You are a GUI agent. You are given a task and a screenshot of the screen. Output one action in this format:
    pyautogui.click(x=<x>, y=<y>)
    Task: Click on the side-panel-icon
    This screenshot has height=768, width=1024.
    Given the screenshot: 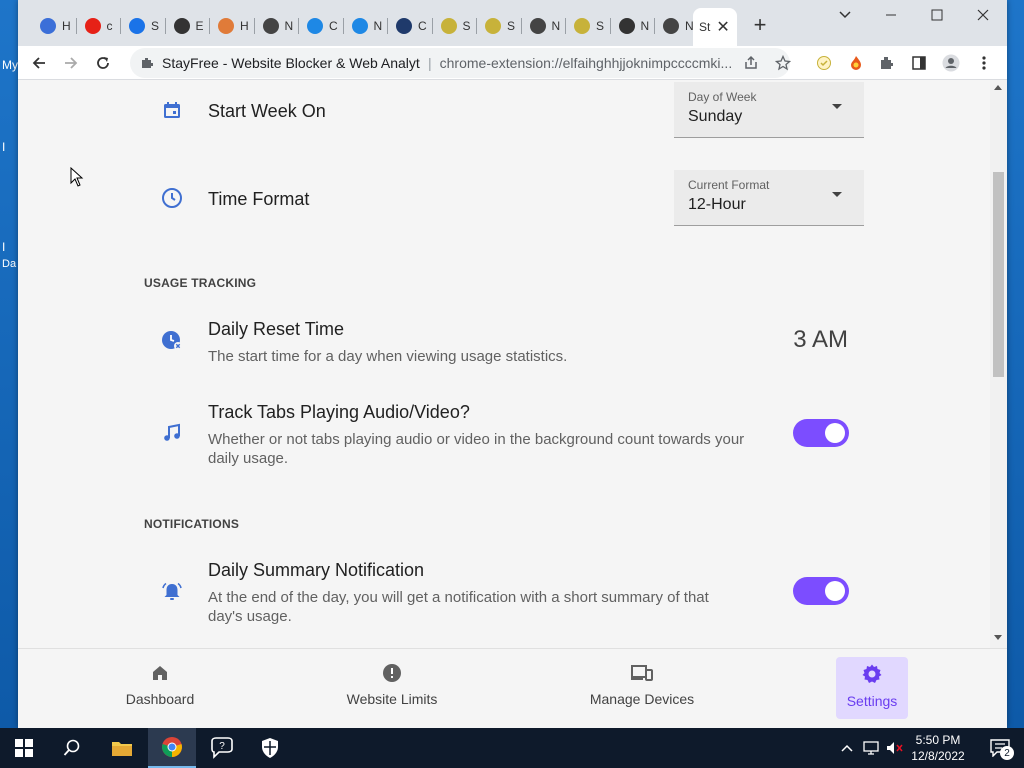 What is the action you would take?
    pyautogui.click(x=919, y=63)
    